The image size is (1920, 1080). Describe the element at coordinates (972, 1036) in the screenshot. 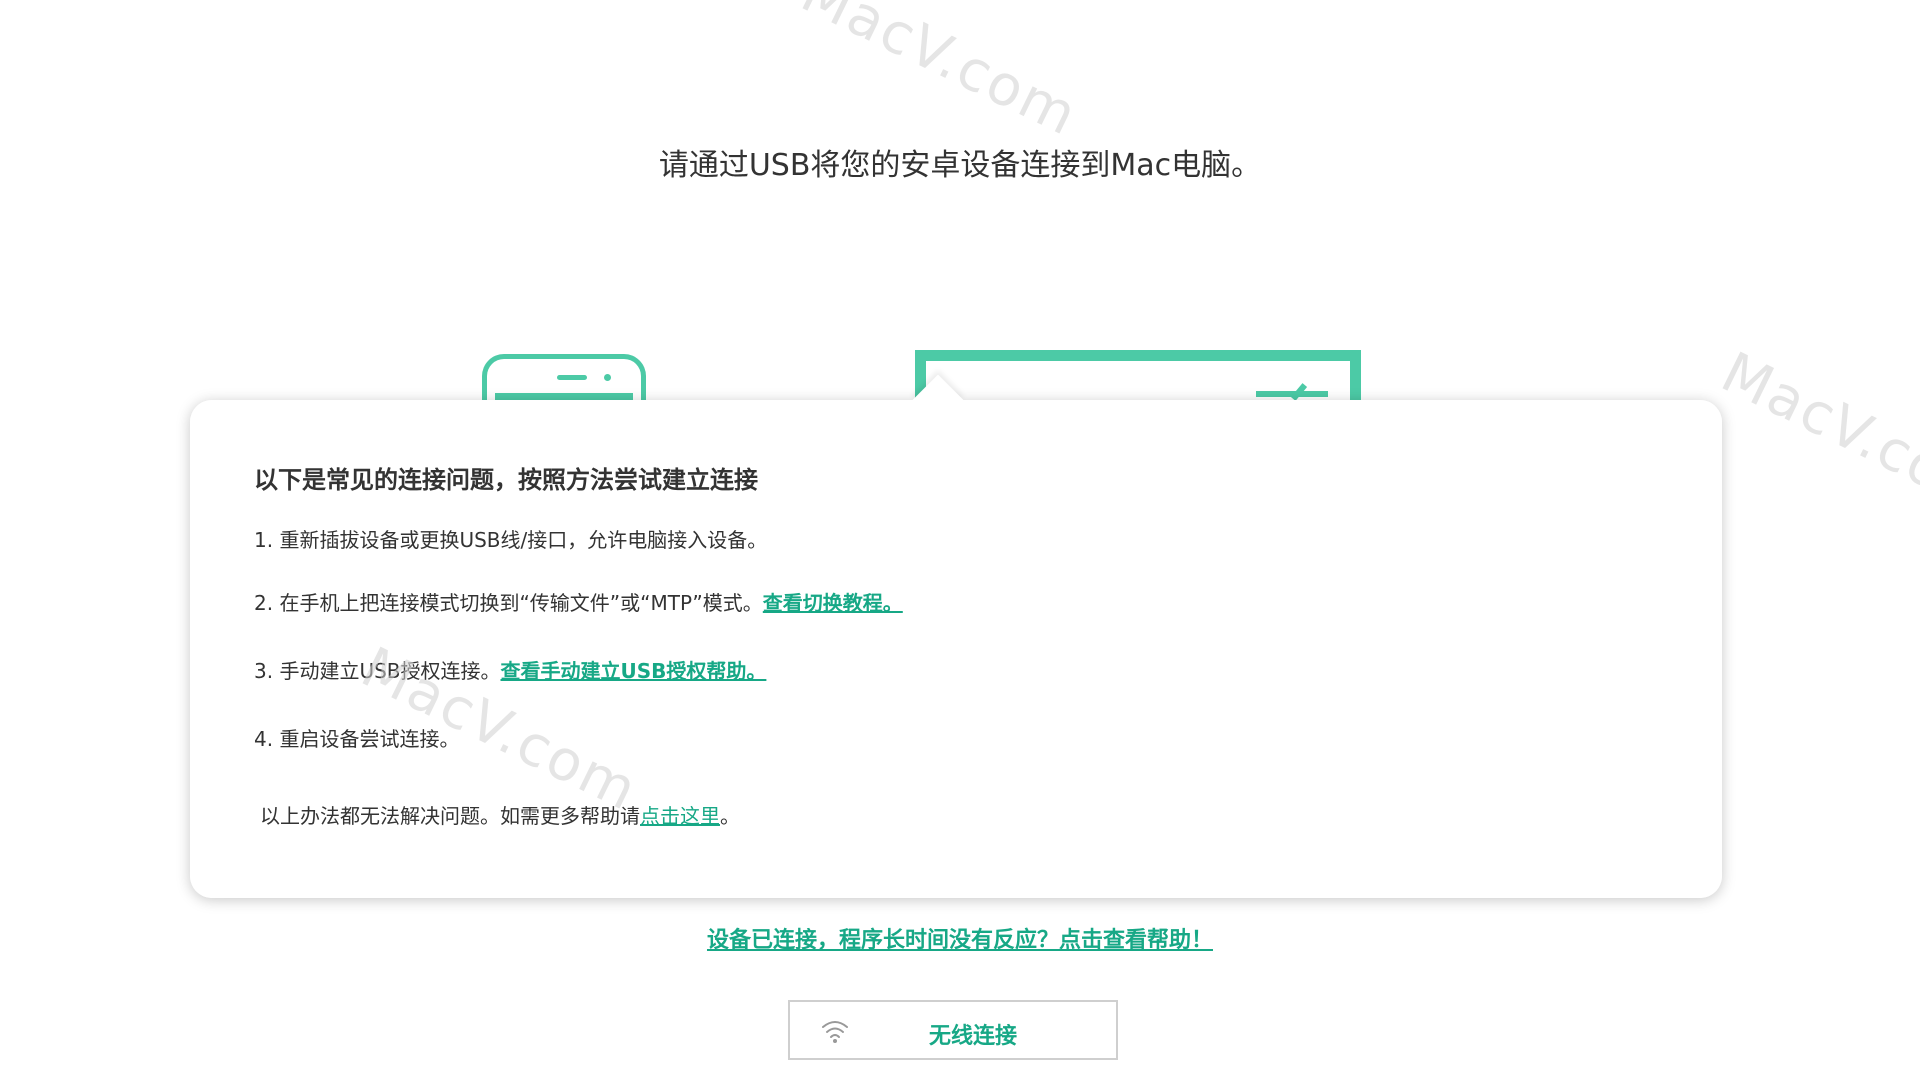

I see `wireless-connect-label: 无线连接` at that location.